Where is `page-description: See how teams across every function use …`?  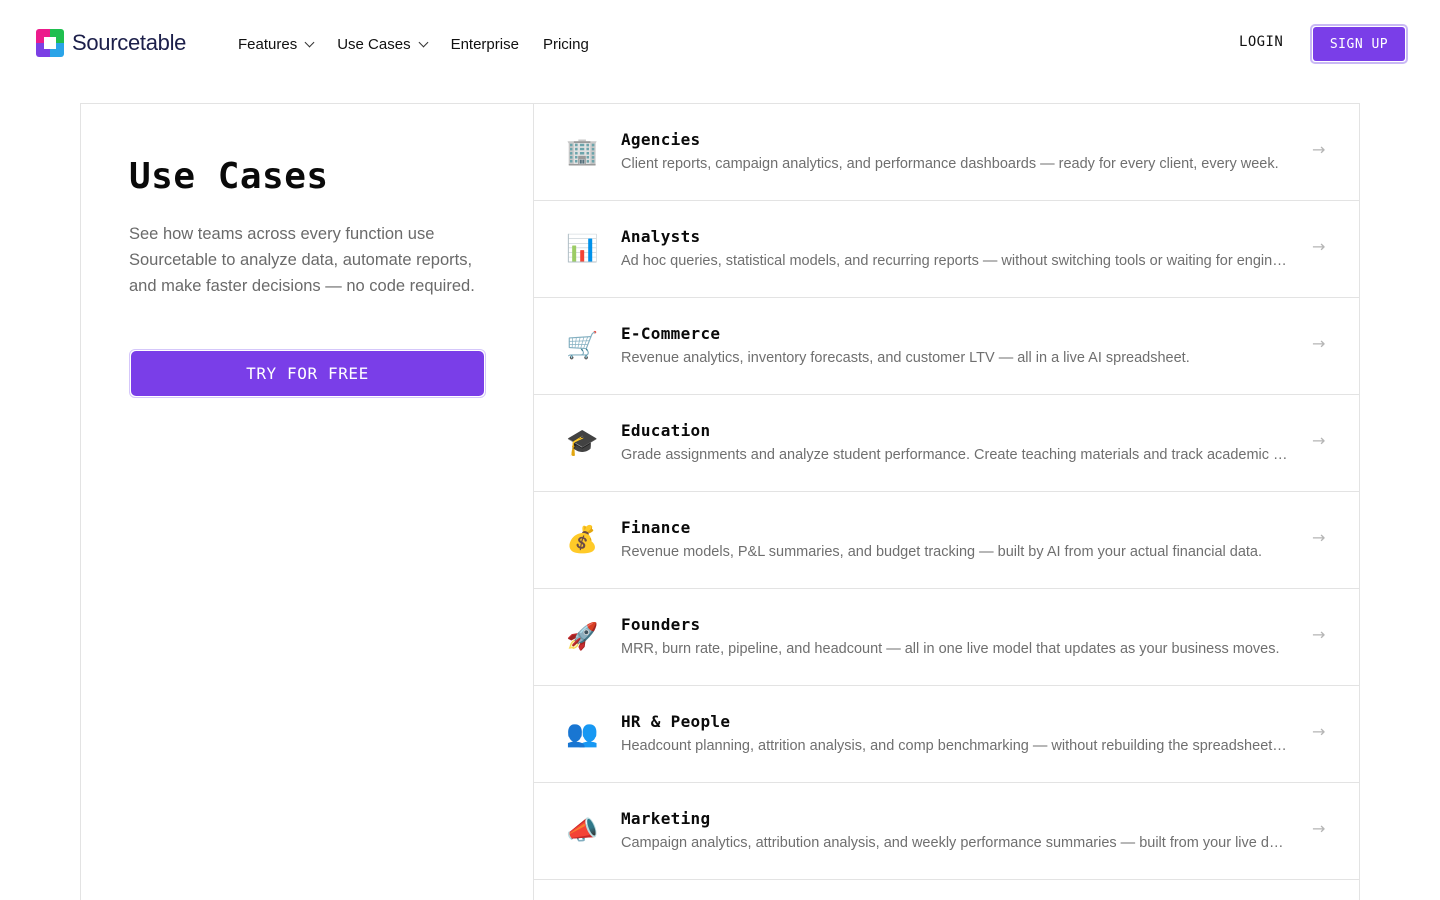
page-description: See how teams across every function use … is located at coordinates (302, 260).